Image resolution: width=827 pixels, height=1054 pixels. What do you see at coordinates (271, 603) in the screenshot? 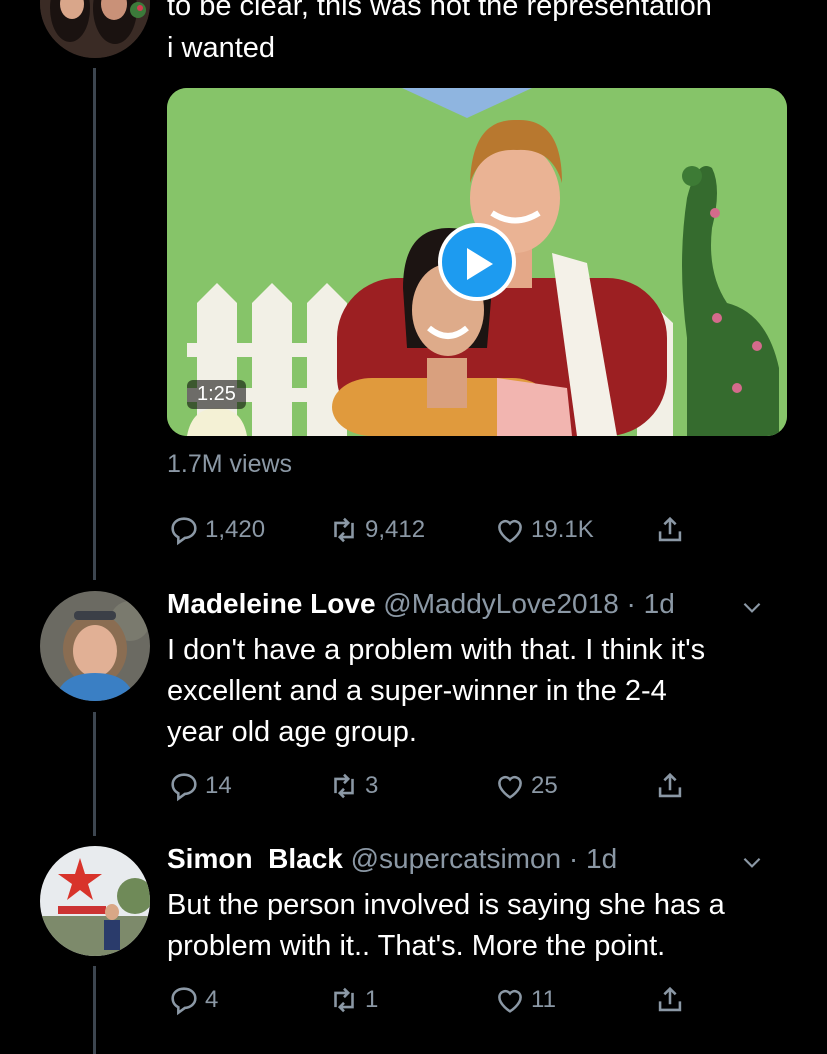
I see `tweet2-author-name: Madeleine Love` at bounding box center [271, 603].